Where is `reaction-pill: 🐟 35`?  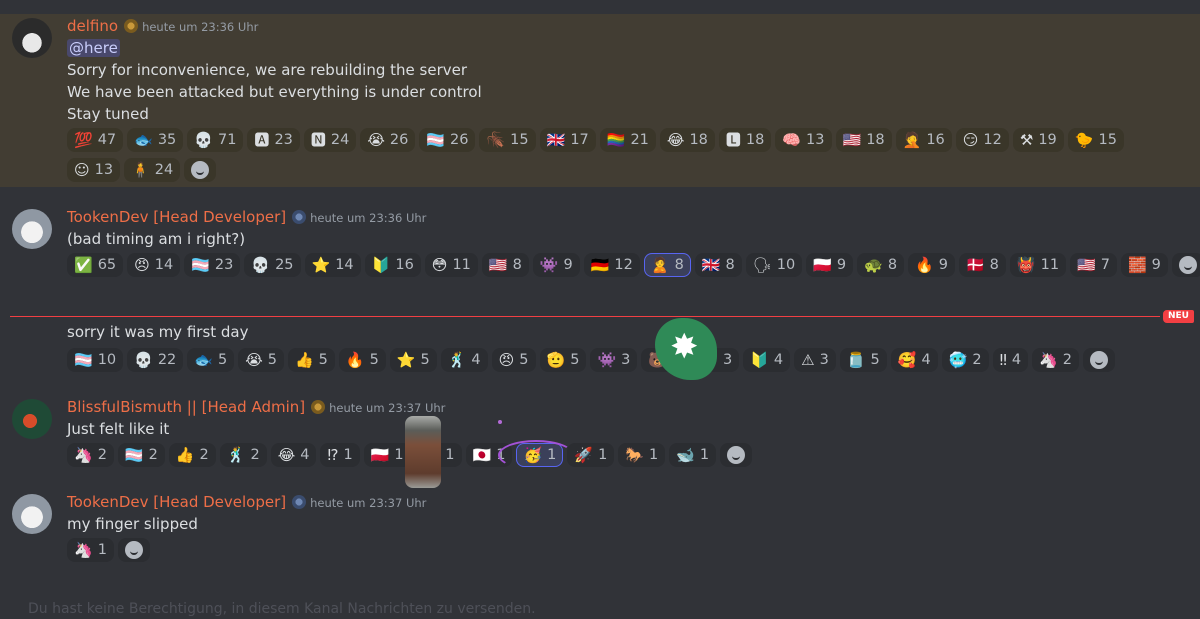 reaction-pill: 🐟 35 is located at coordinates (155, 140).